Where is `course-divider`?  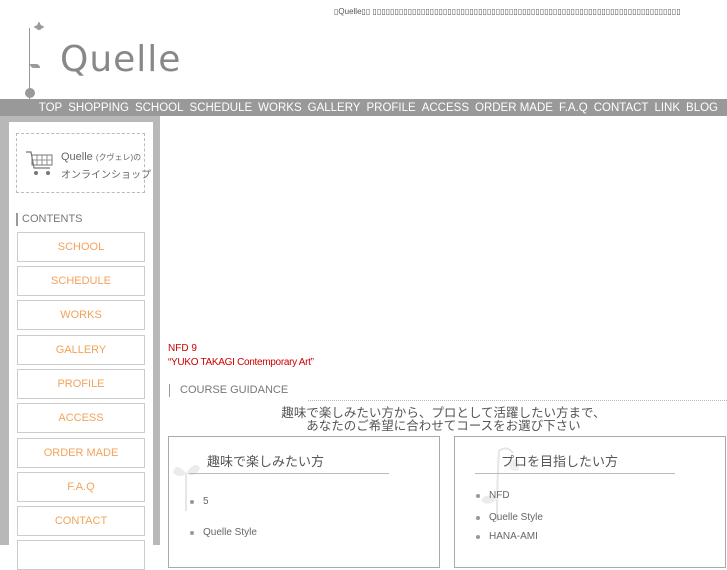
course-divider is located at coordinates (517, 400).